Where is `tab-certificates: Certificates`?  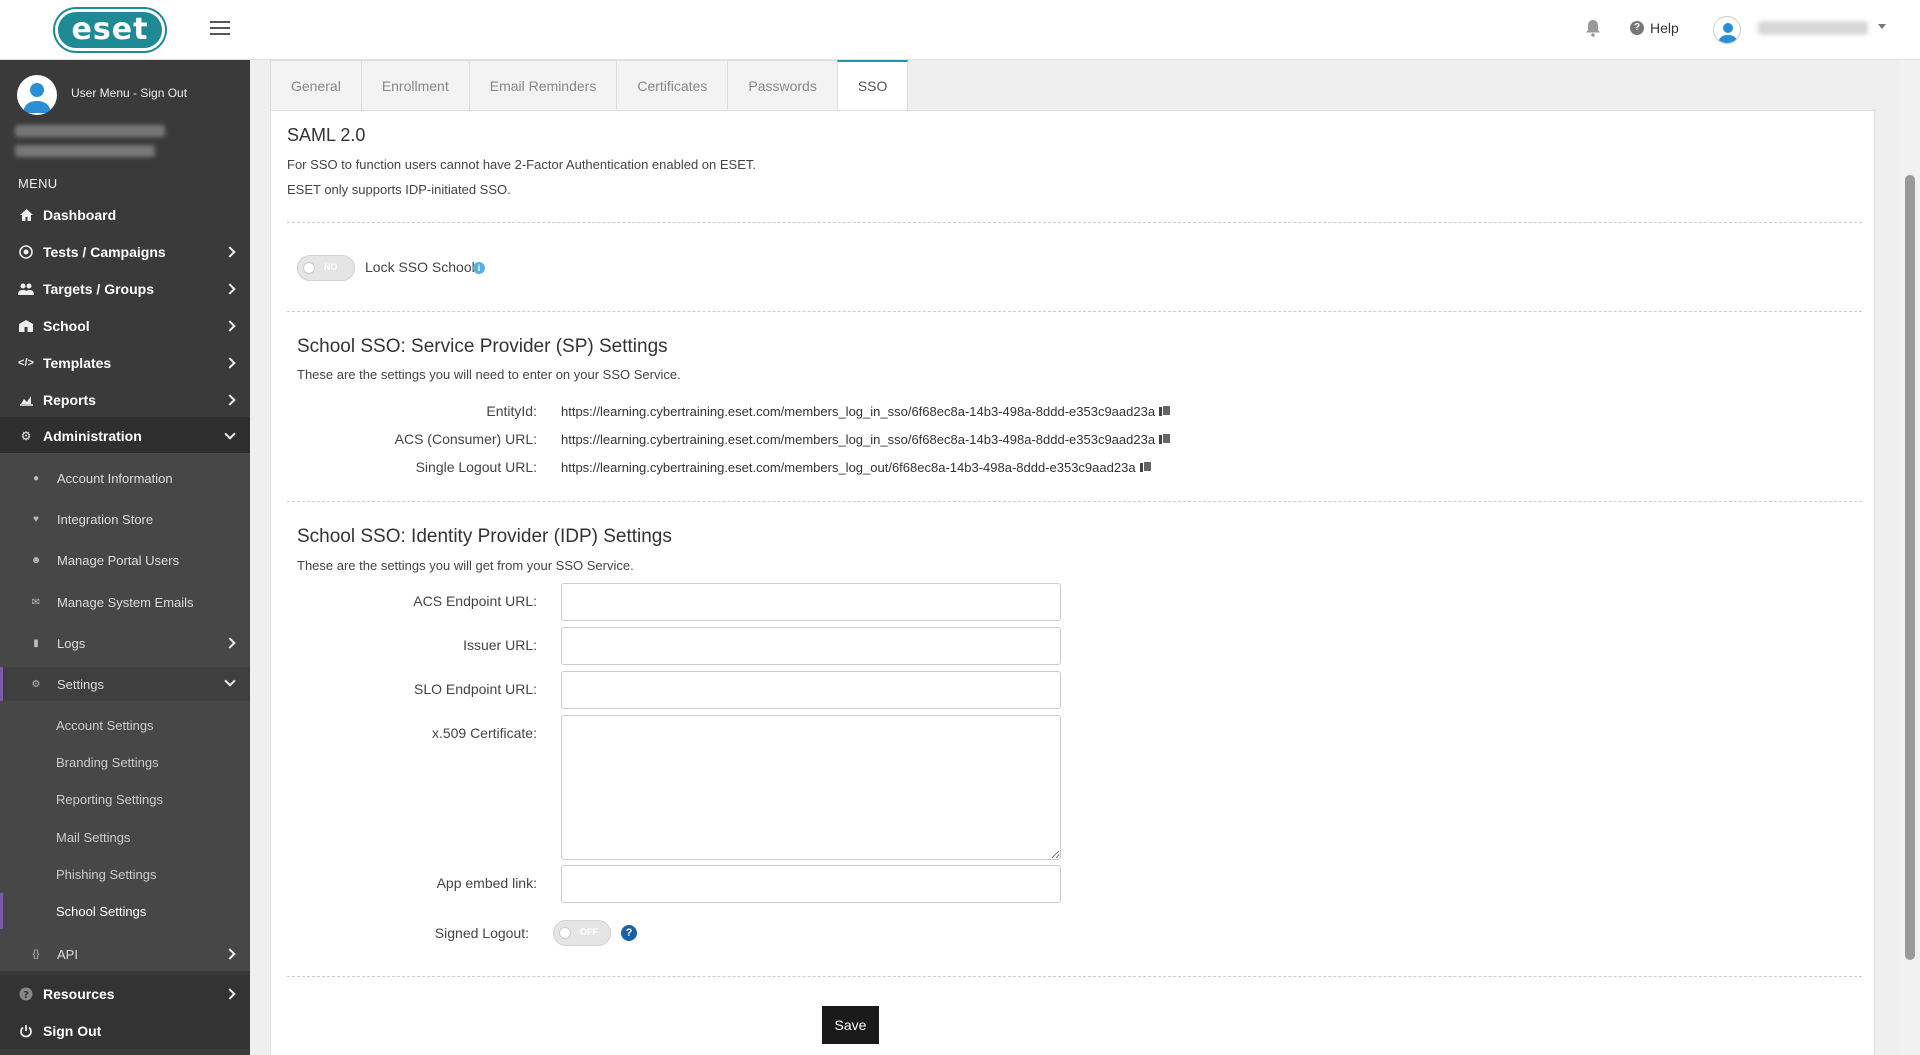 tab-certificates: Certificates is located at coordinates (672, 85).